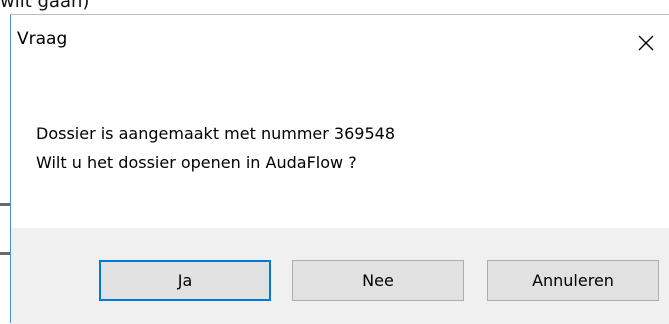 Image resolution: width=669 pixels, height=324 pixels. What do you see at coordinates (196, 162) in the screenshot?
I see `message-line-open-question: Wilt u het dossier openen in AudaFlow ?` at bounding box center [196, 162].